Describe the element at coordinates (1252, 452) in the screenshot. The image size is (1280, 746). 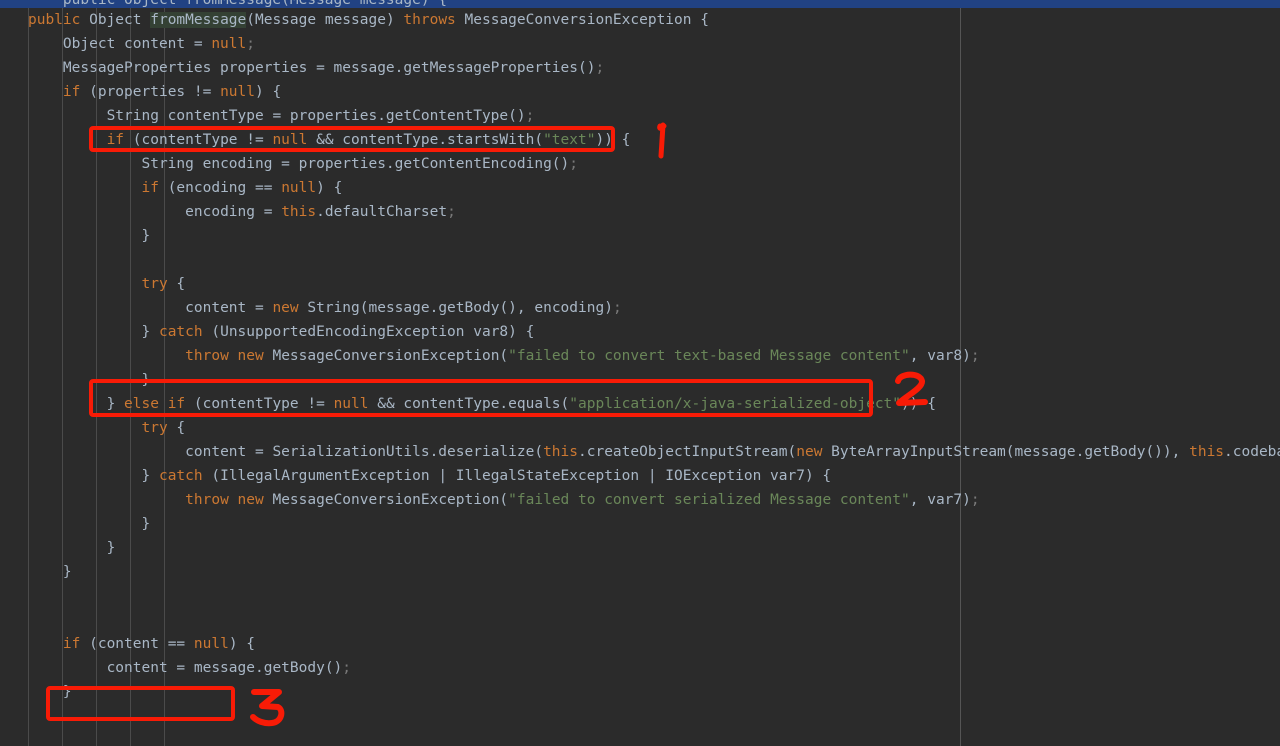
I see `code-token: .codebaseUrl))` at that location.